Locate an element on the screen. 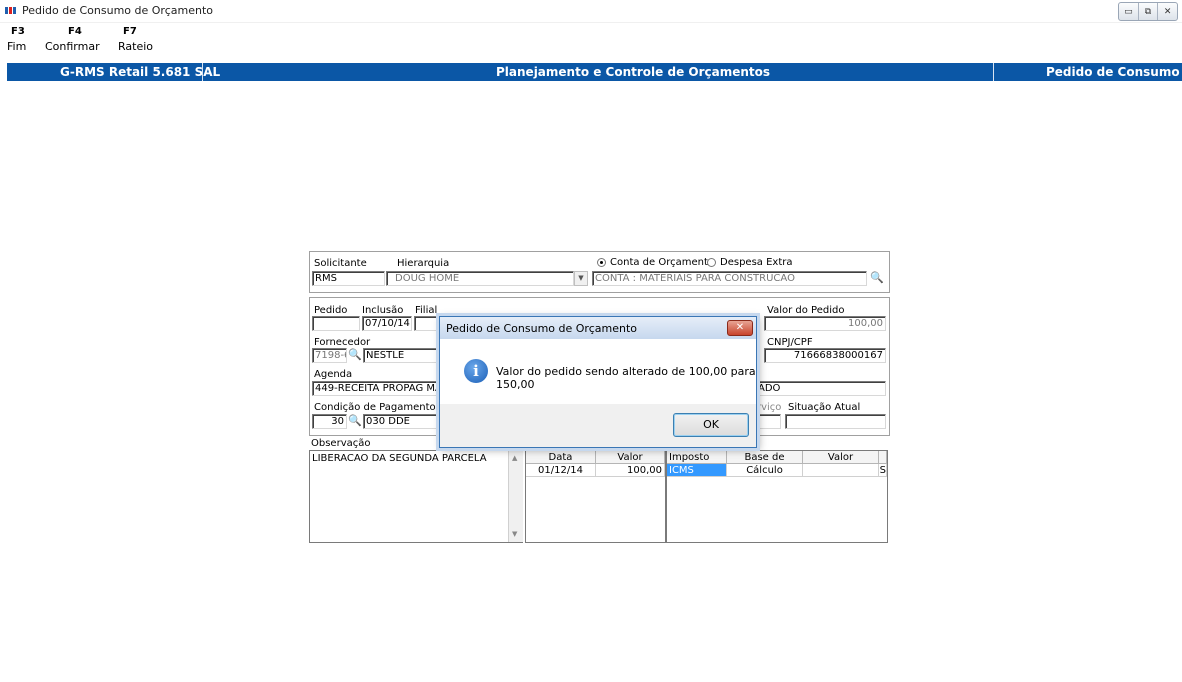 The height and width of the screenshot is (682, 1182). observacao-textarea: LIBERACAO DA SEGUNDA PARCELA ▲ ▼ is located at coordinates (416, 496).